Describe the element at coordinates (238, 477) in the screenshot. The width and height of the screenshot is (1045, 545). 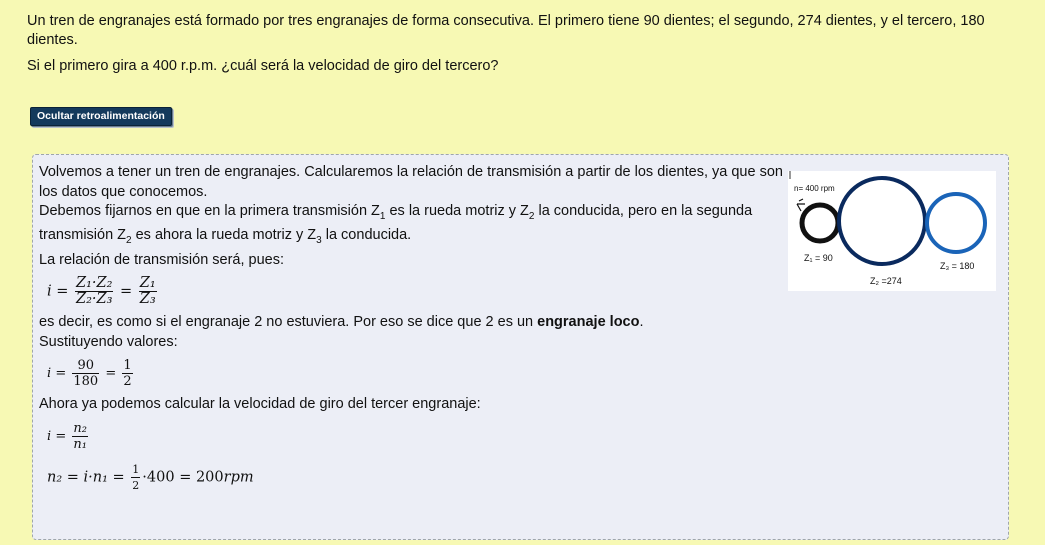
I see `formula-unit: rpm` at that location.